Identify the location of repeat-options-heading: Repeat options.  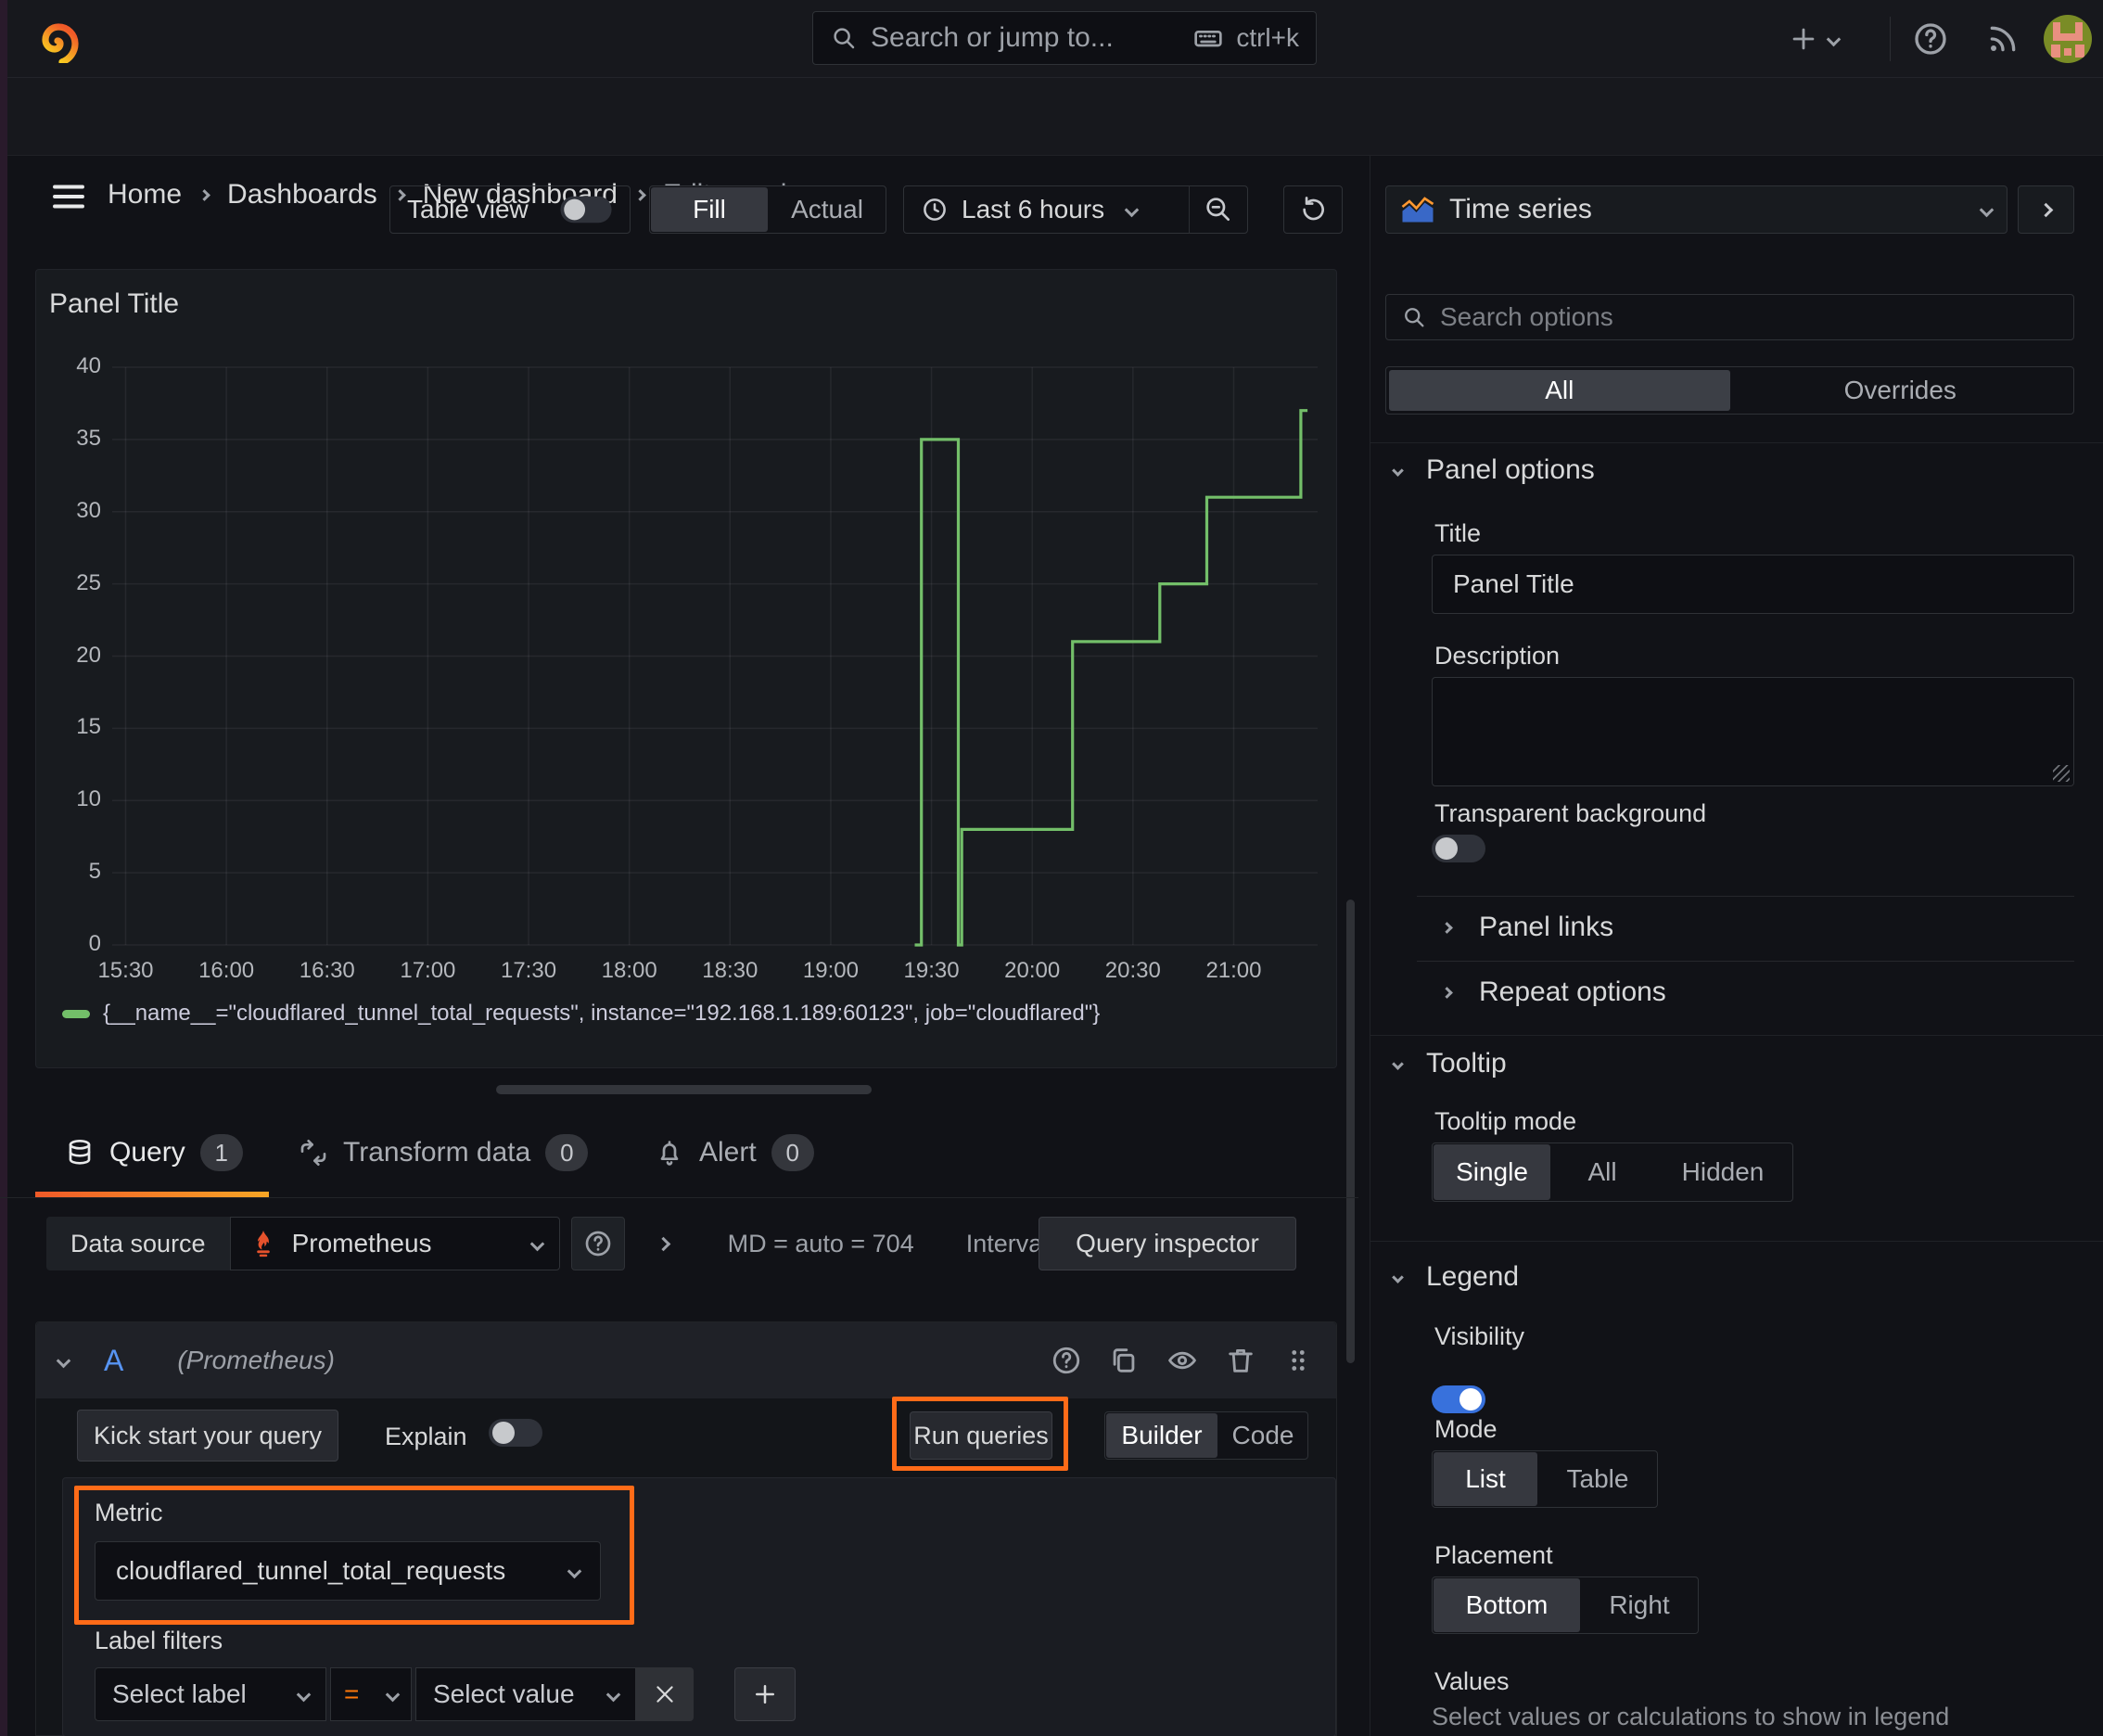
(1572, 991).